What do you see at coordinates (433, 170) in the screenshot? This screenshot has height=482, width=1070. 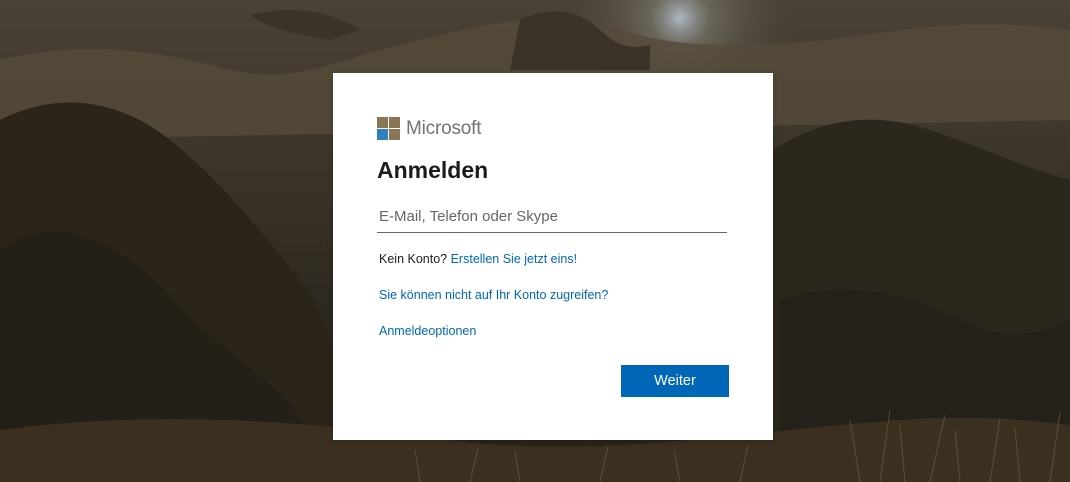 I see `page-title: Anmelden` at bounding box center [433, 170].